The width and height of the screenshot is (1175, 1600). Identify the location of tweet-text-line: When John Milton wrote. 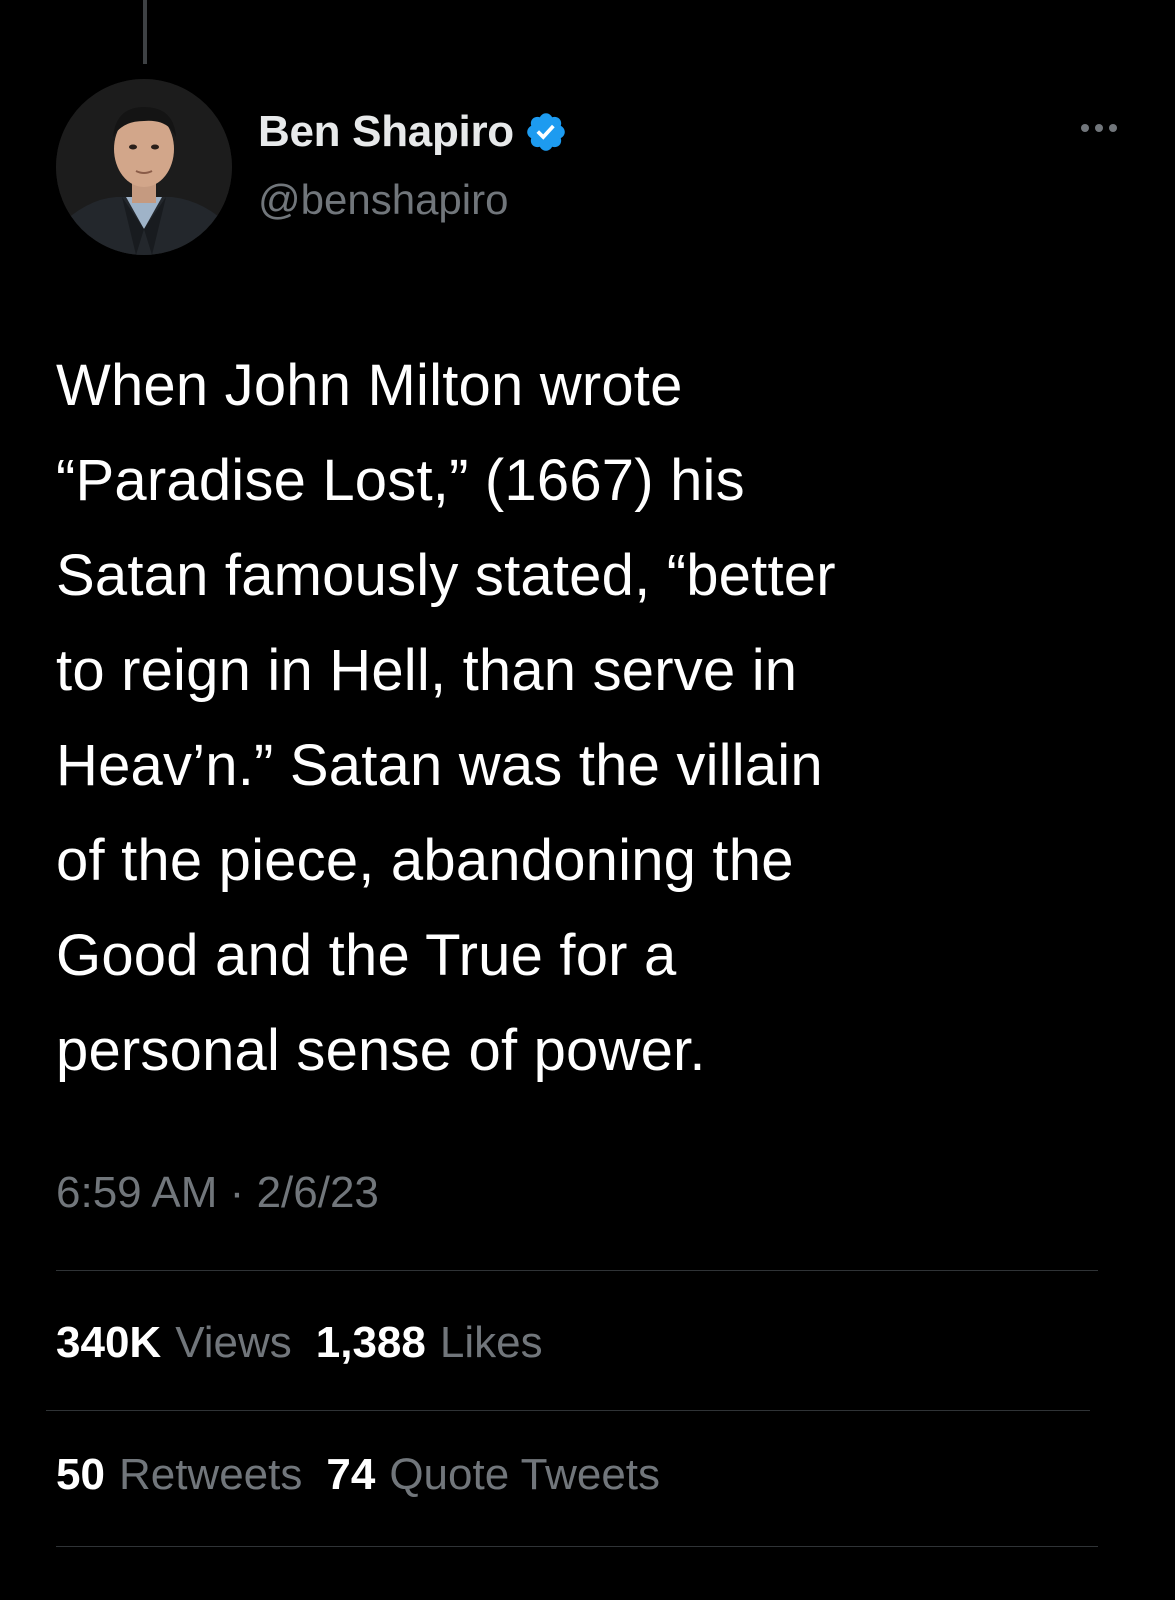
(369, 385).